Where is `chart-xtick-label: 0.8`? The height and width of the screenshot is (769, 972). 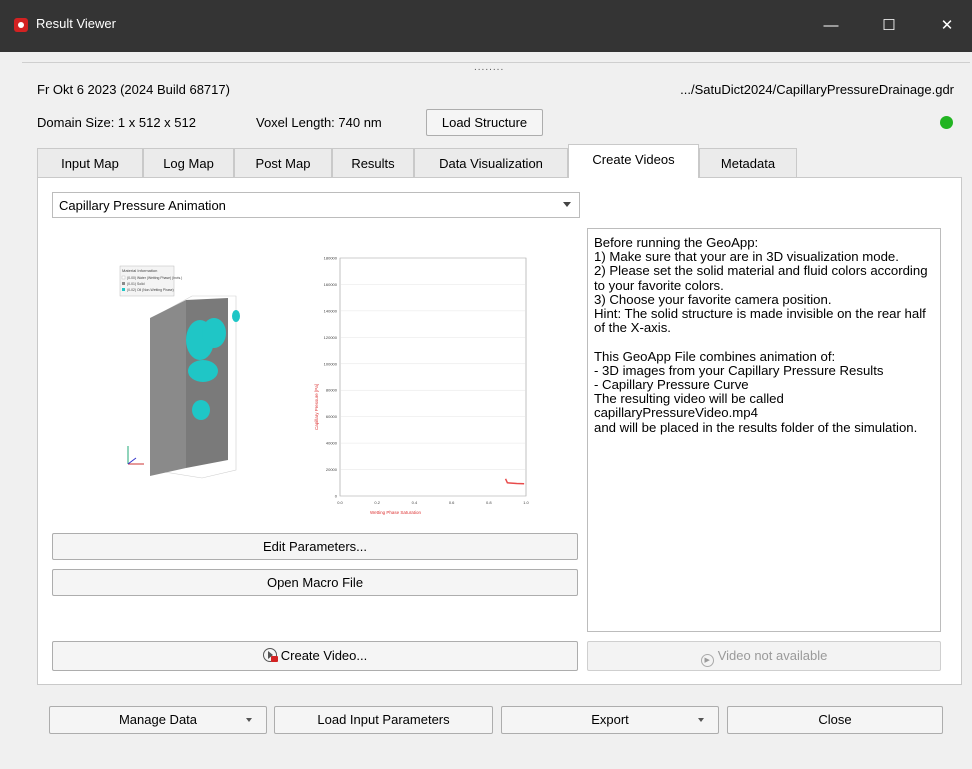
chart-xtick-label: 0.8 is located at coordinates (489, 502).